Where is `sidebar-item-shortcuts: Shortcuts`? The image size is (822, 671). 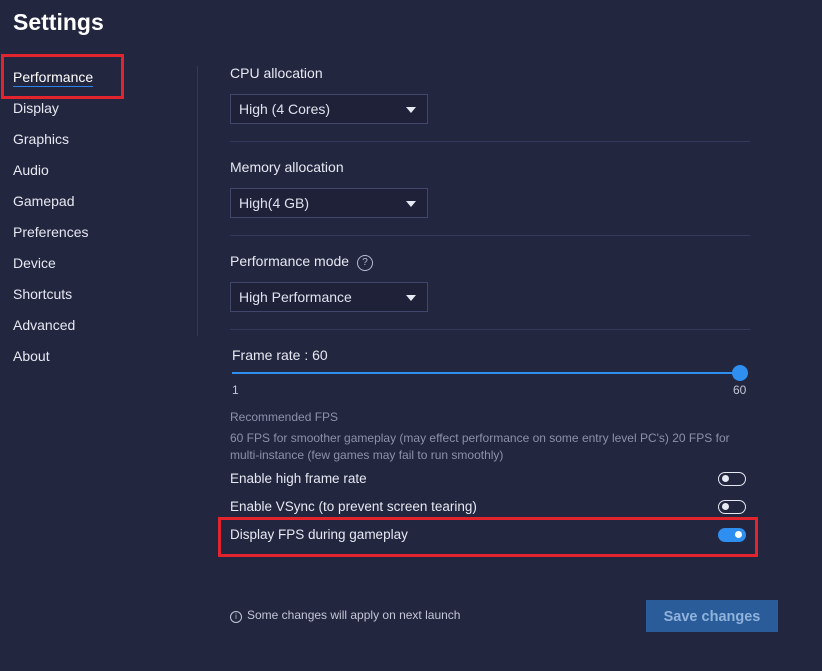 sidebar-item-shortcuts: Shortcuts is located at coordinates (99, 294).